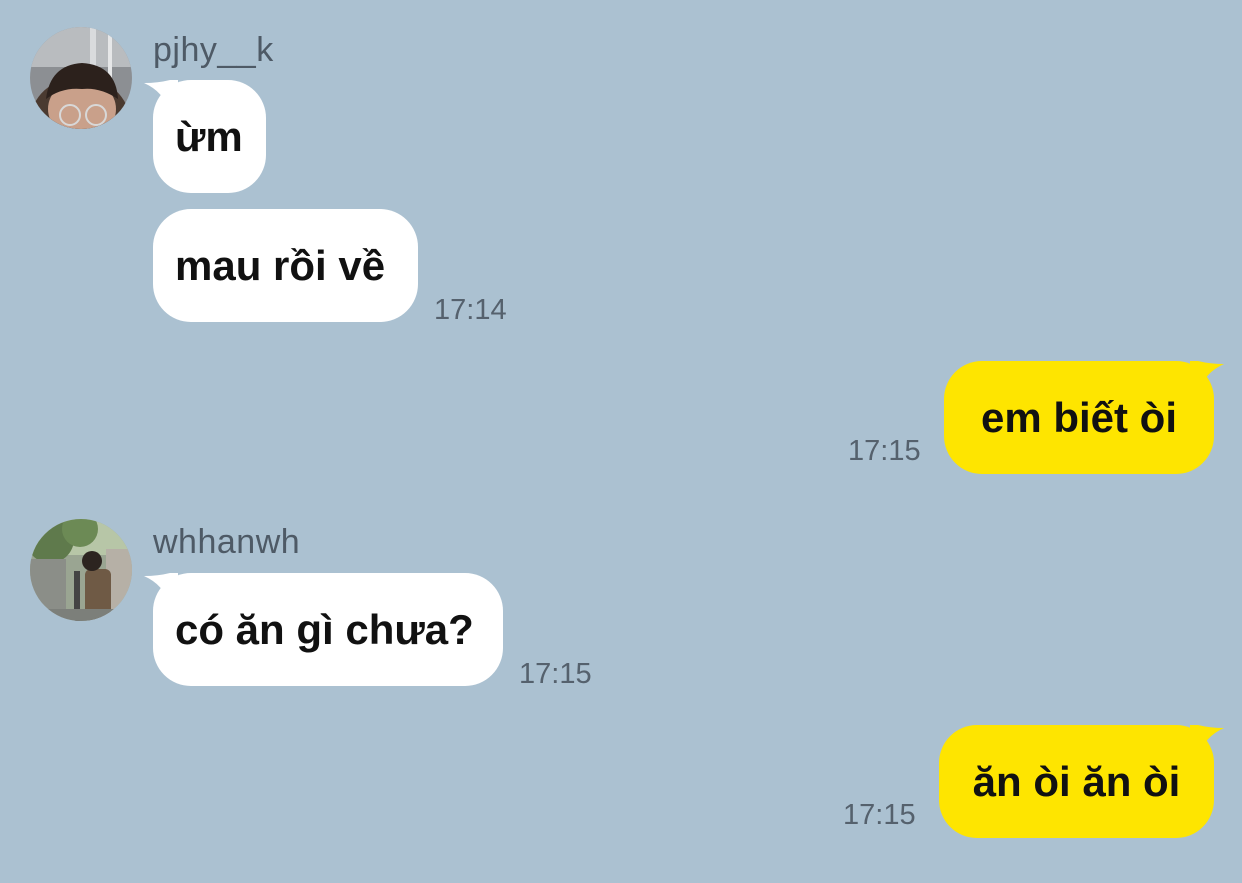  I want to click on message-bubble-incoming: mau rồi về, so click(285, 265).